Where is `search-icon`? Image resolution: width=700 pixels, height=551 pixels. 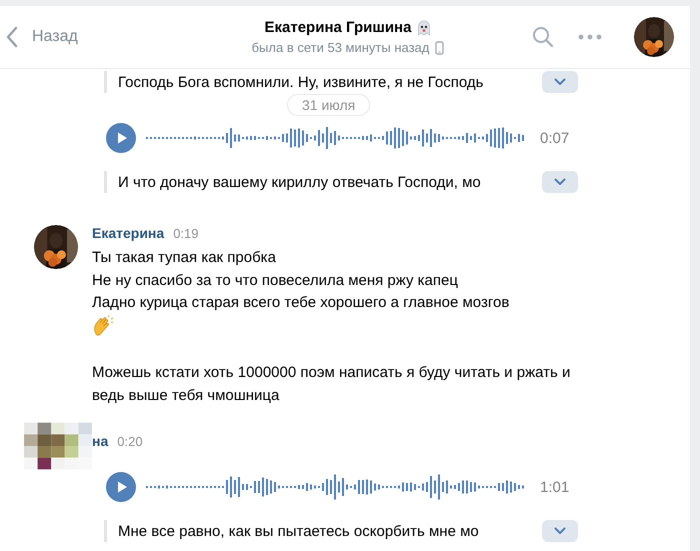
search-icon is located at coordinates (543, 37).